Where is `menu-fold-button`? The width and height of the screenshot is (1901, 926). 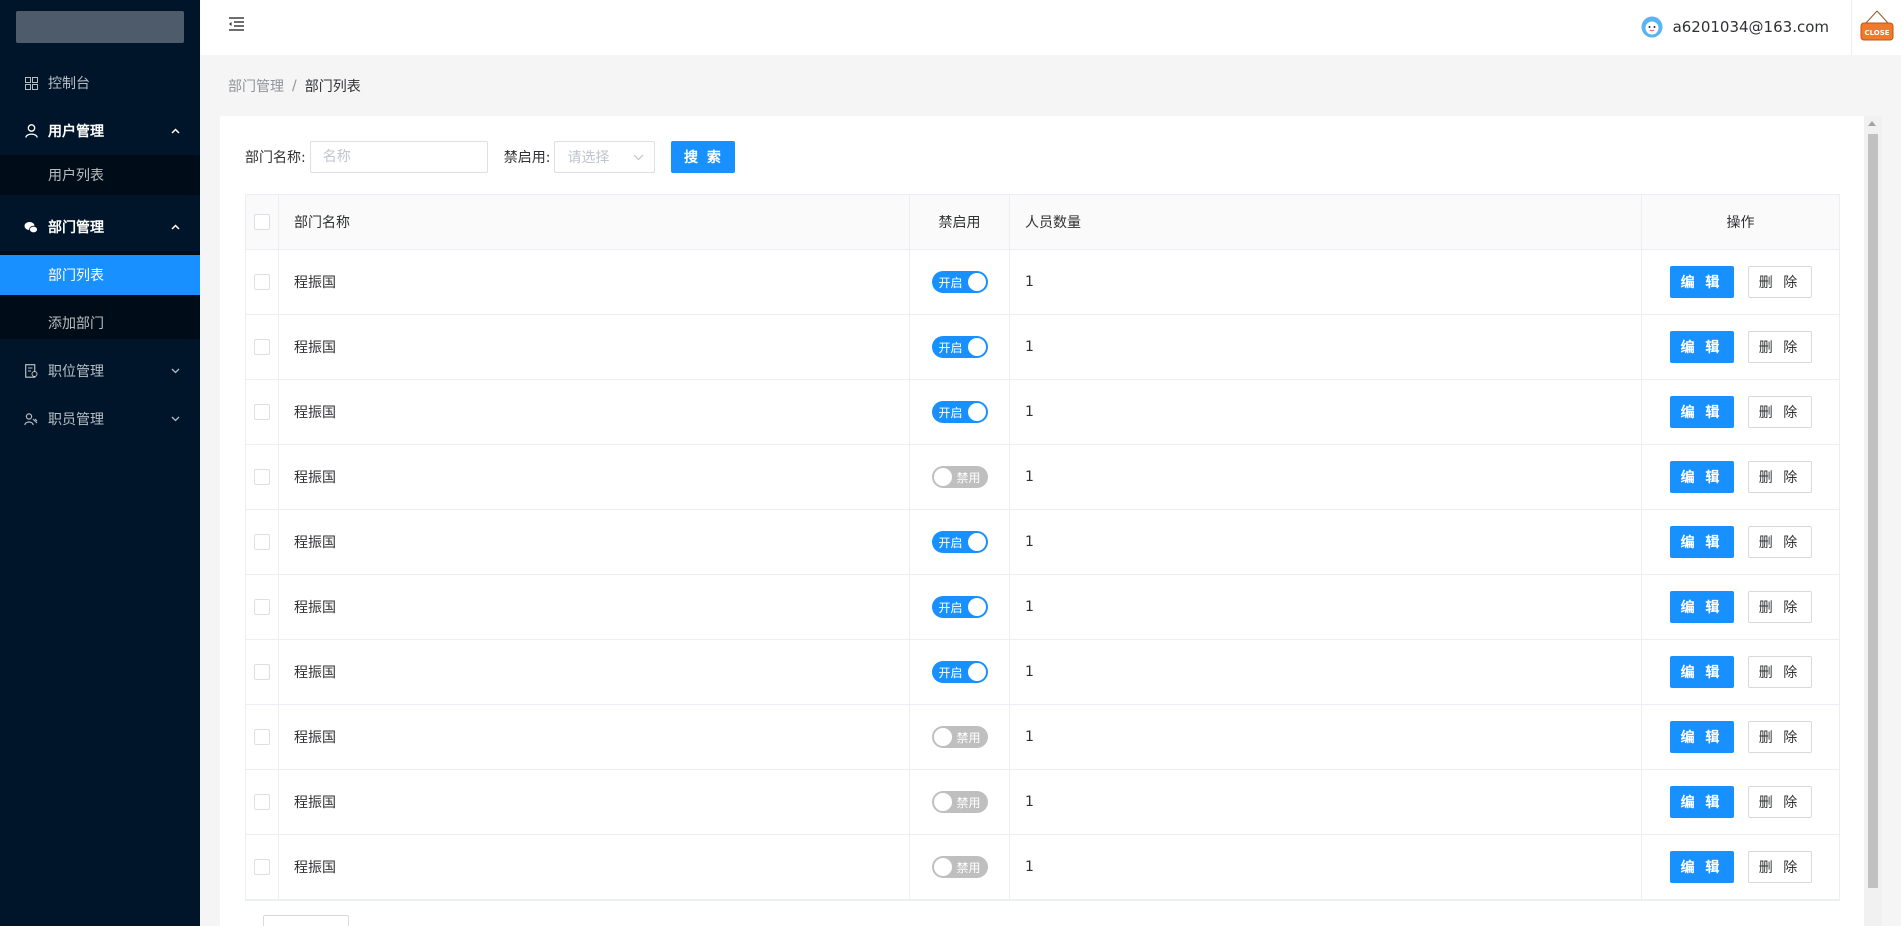 menu-fold-button is located at coordinates (238, 26).